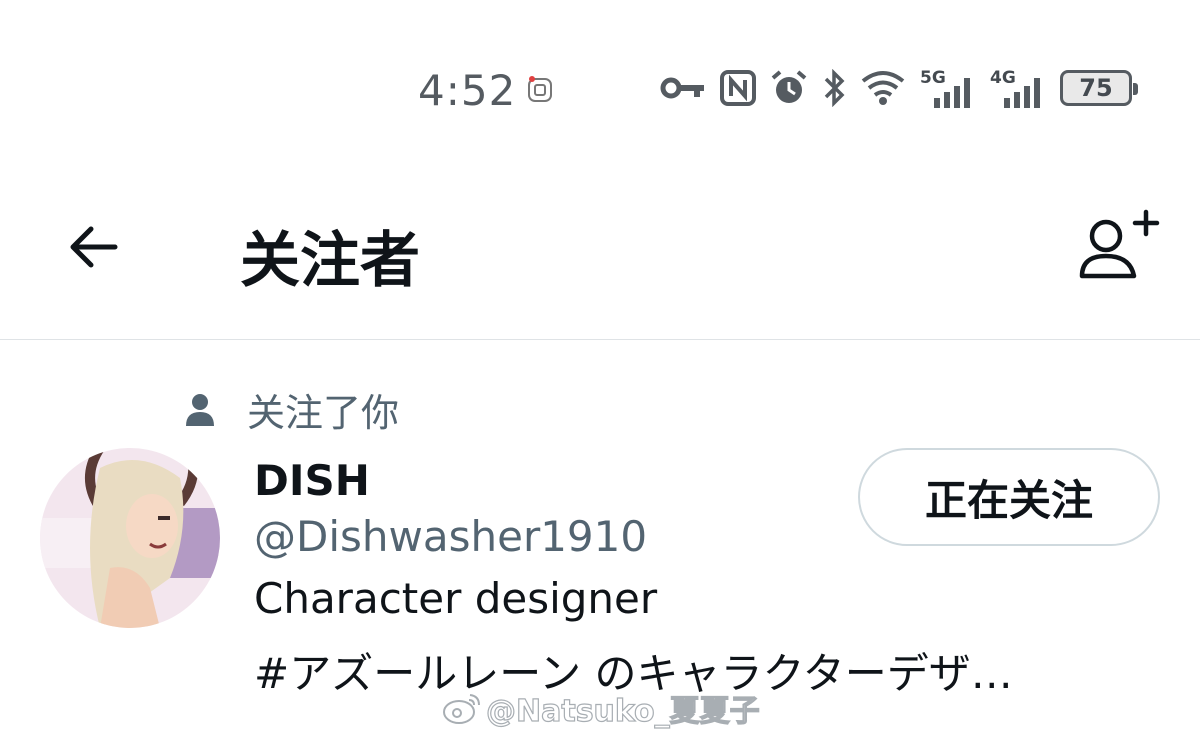 This screenshot has width=1200, height=733. I want to click on app-notification-icon, so click(540, 89).